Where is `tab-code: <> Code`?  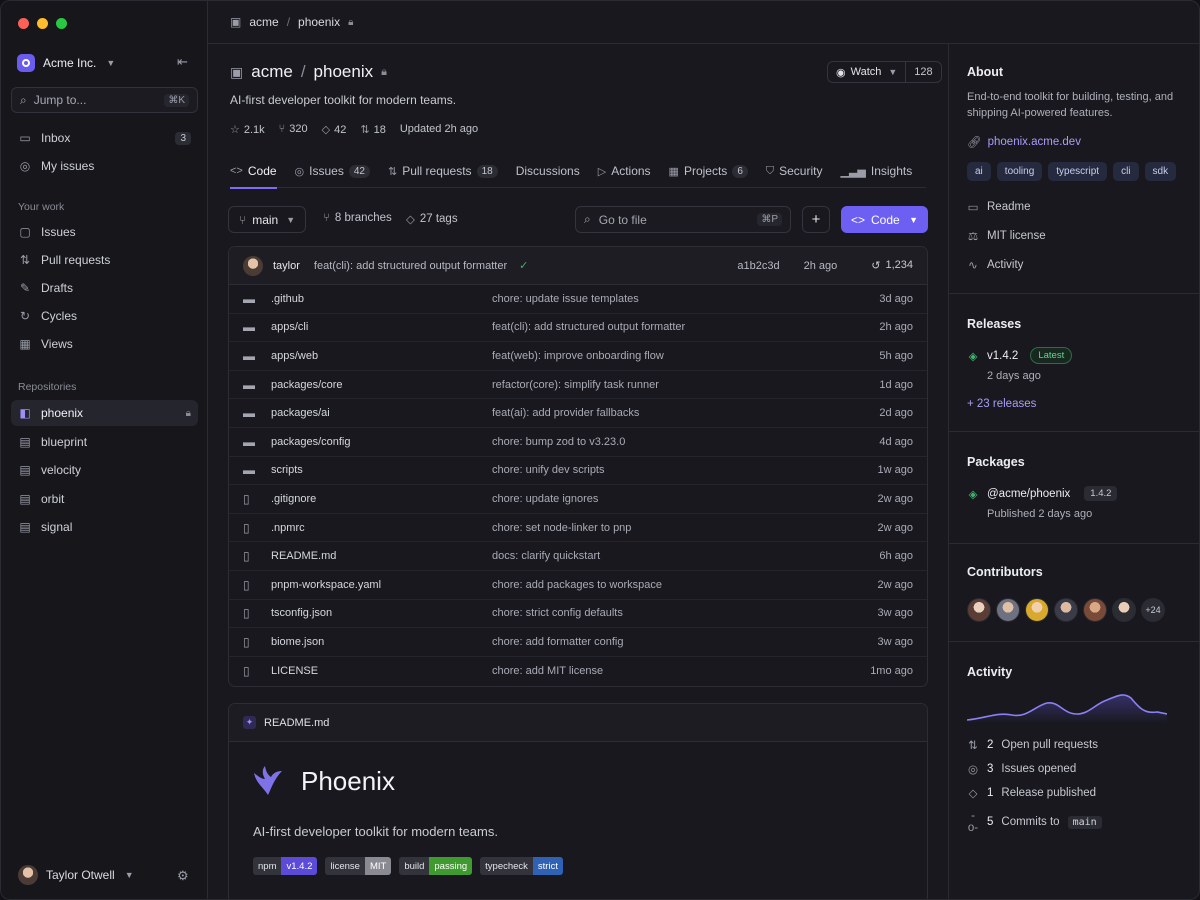 tab-code: <> Code is located at coordinates (253, 171).